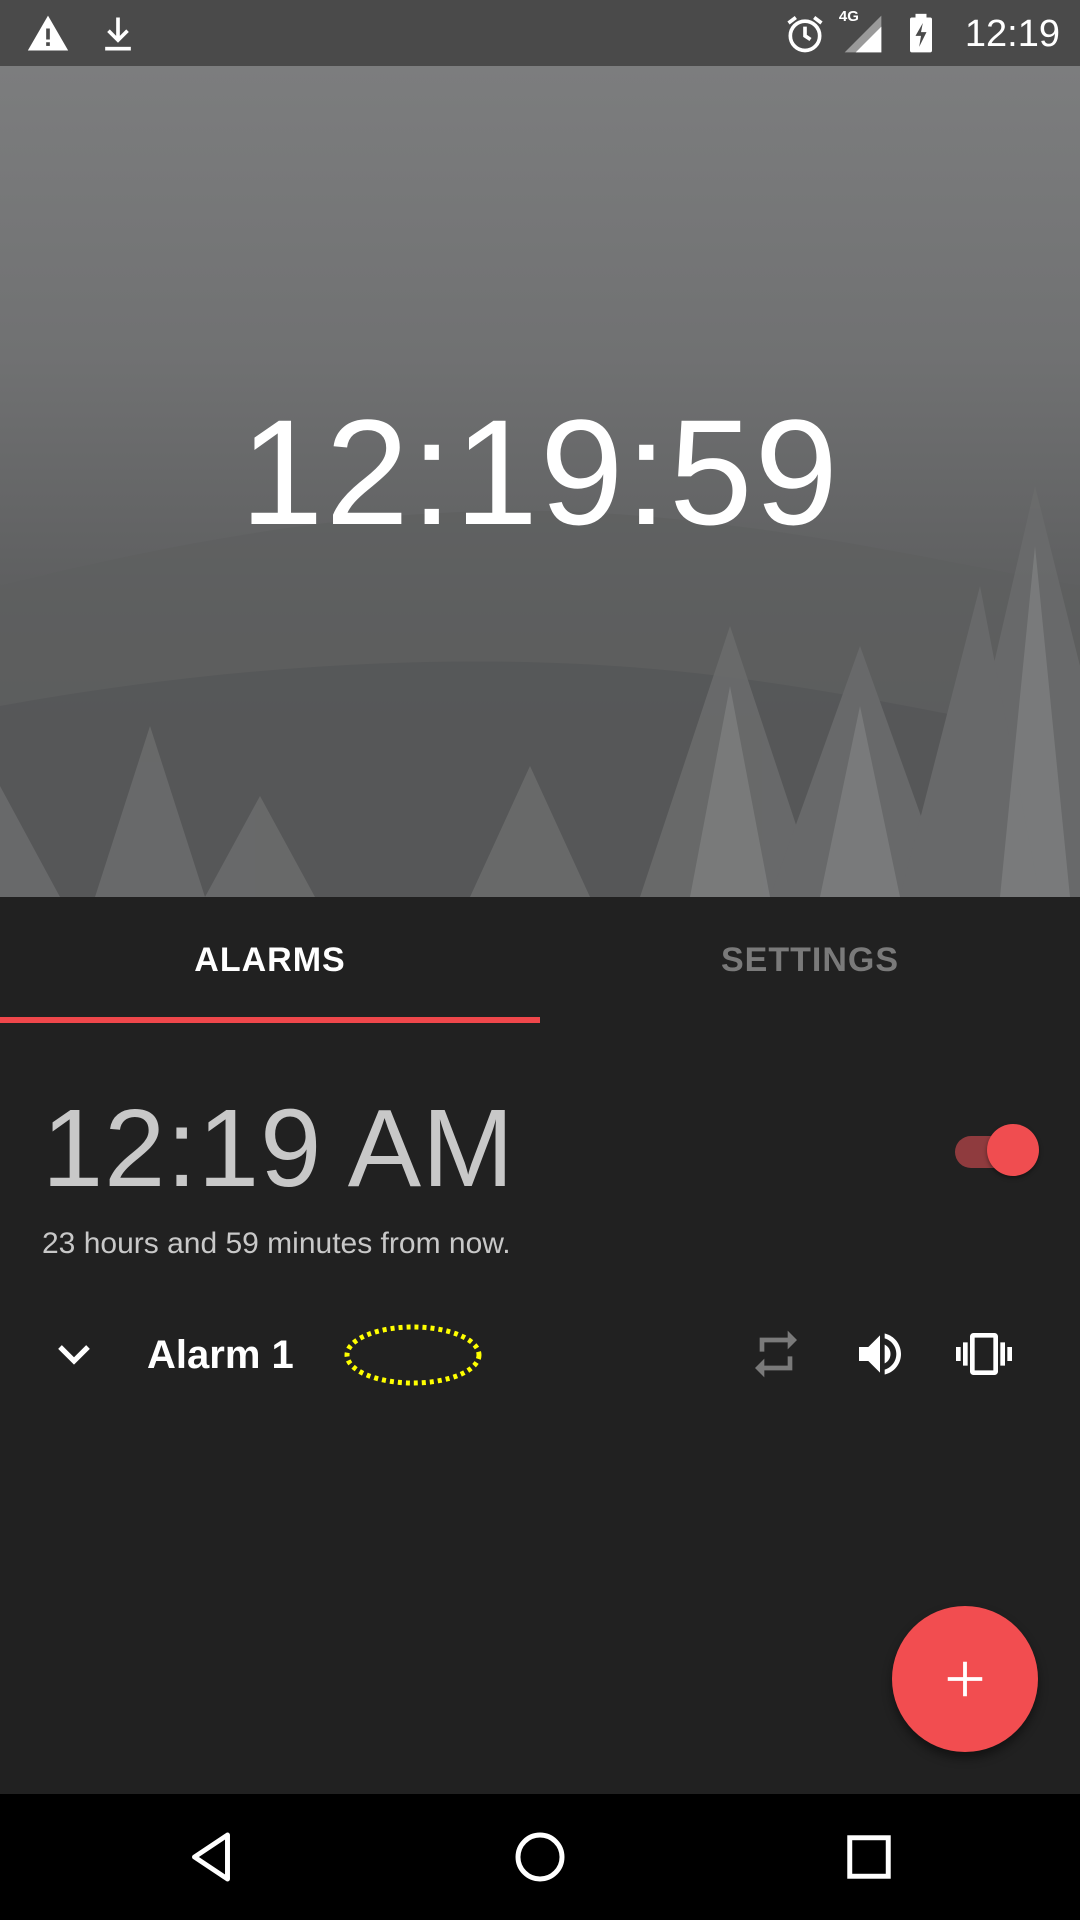  Describe the element at coordinates (810, 960) in the screenshot. I see `tab-settings: SETTINGS` at that location.